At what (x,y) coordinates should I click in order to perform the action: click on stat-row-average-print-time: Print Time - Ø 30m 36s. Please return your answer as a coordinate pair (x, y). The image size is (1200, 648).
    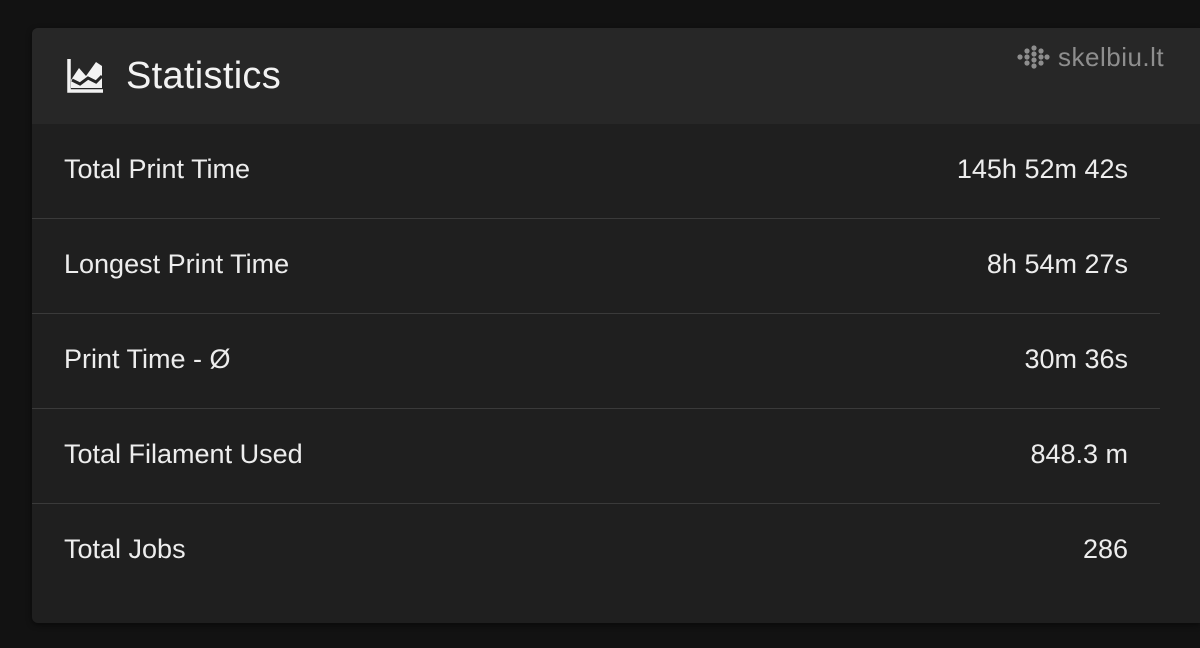
    Looking at the image, I should click on (596, 361).